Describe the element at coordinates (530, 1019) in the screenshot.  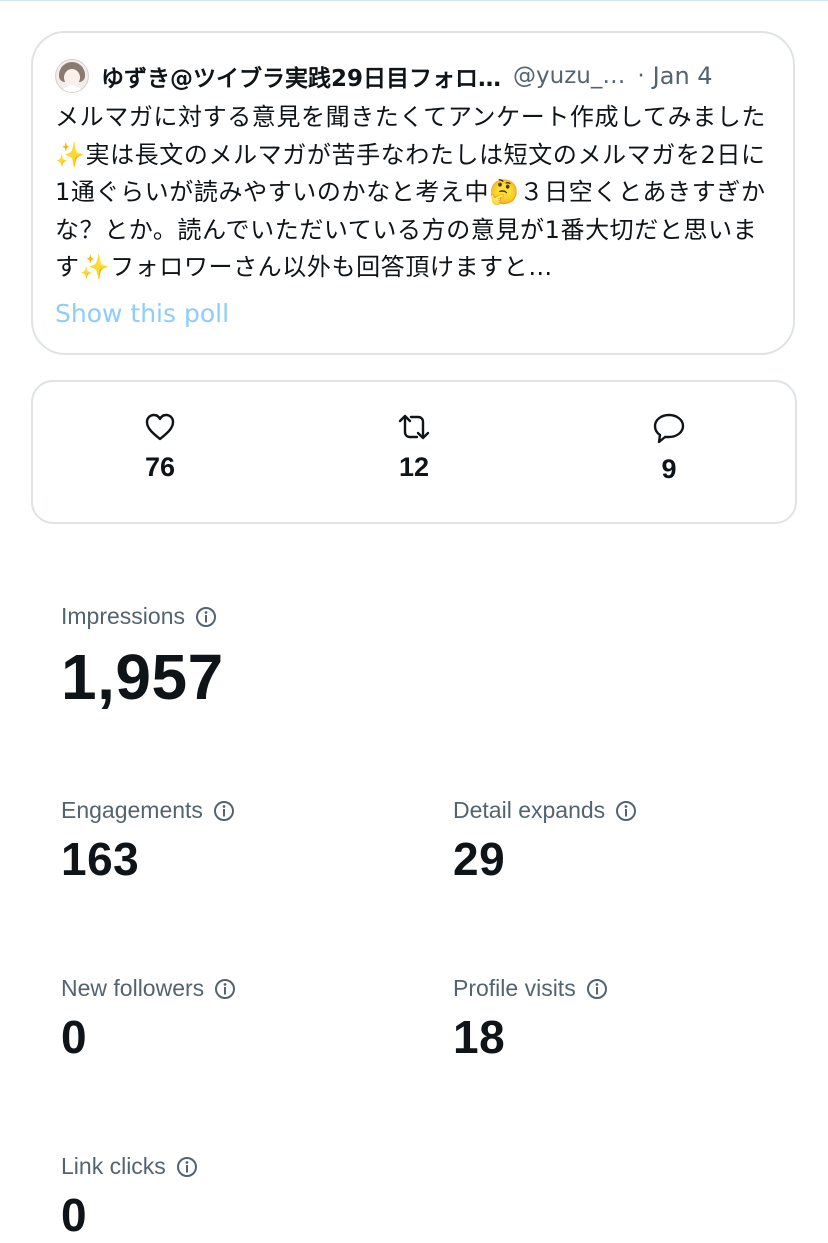
I see `metric-profile-visits: Profile visits 18` at that location.